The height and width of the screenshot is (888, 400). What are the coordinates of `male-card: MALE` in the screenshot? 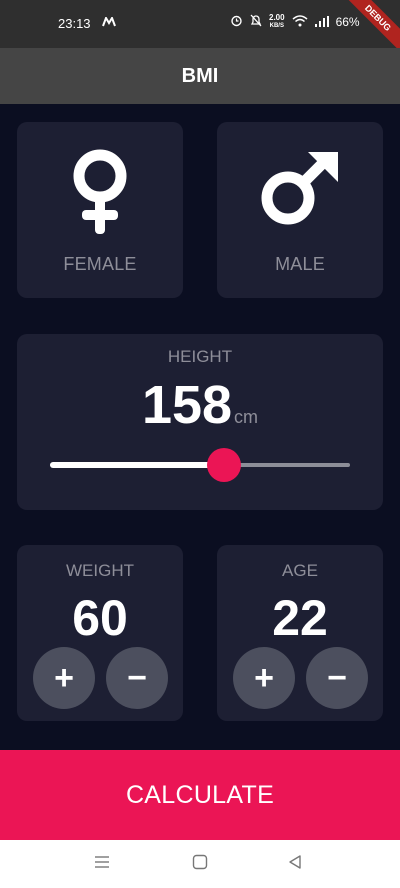 It's located at (300, 210).